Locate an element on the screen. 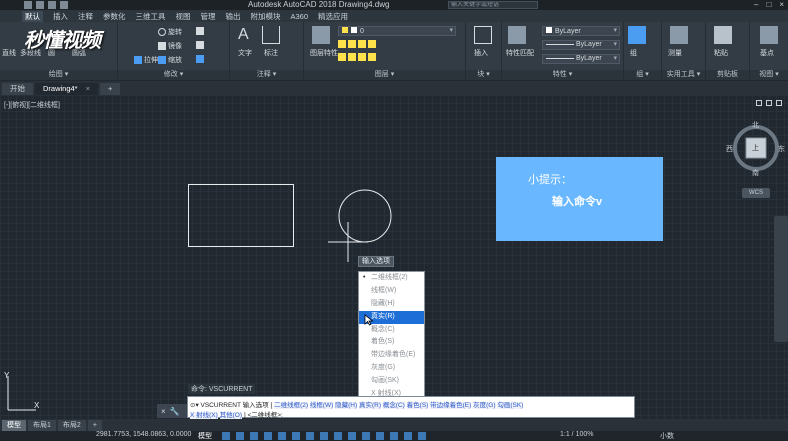 This screenshot has height=441, width=788. osnap-icon is located at coordinates (282, 436).